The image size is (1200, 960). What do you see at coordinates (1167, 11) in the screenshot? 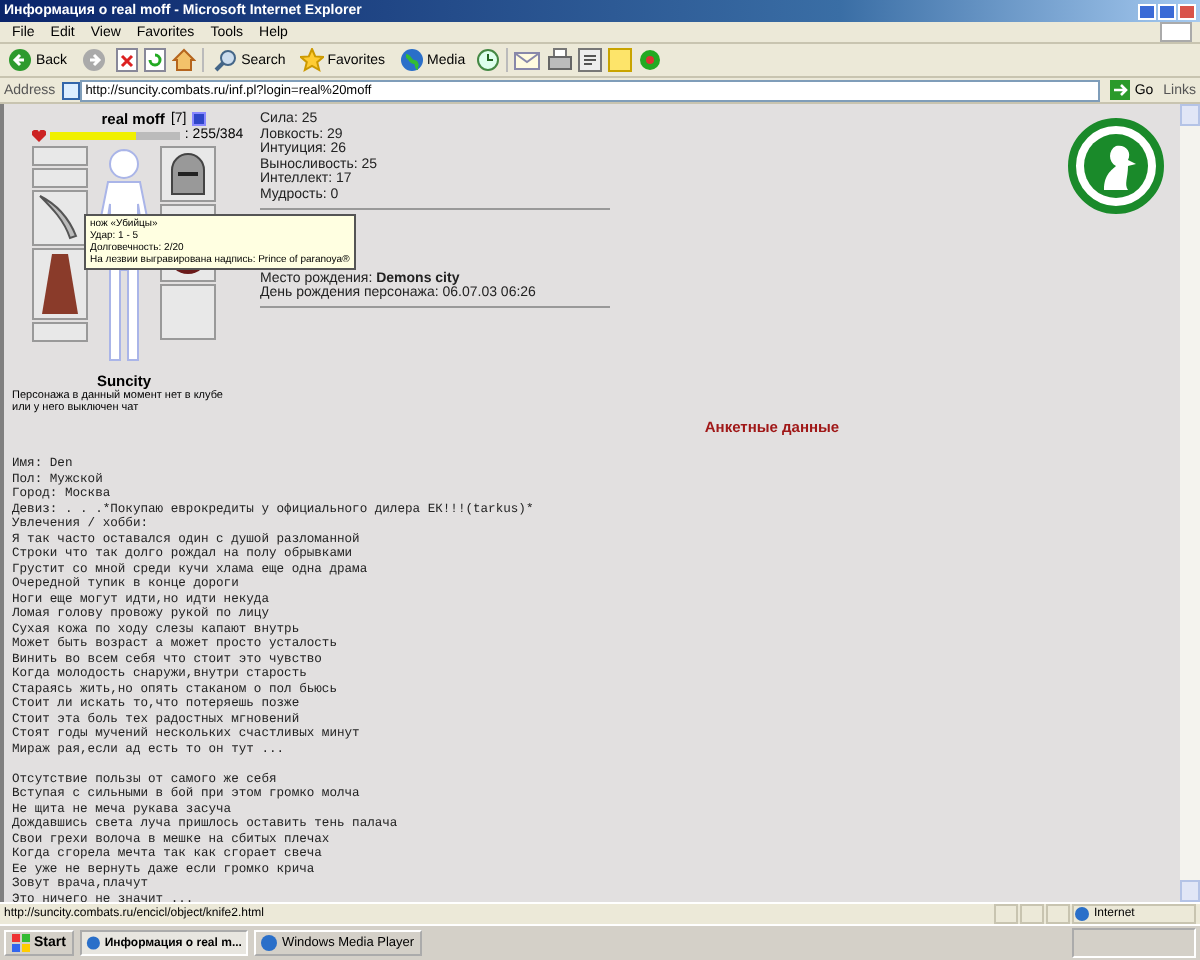
I see `restore-button` at bounding box center [1167, 11].